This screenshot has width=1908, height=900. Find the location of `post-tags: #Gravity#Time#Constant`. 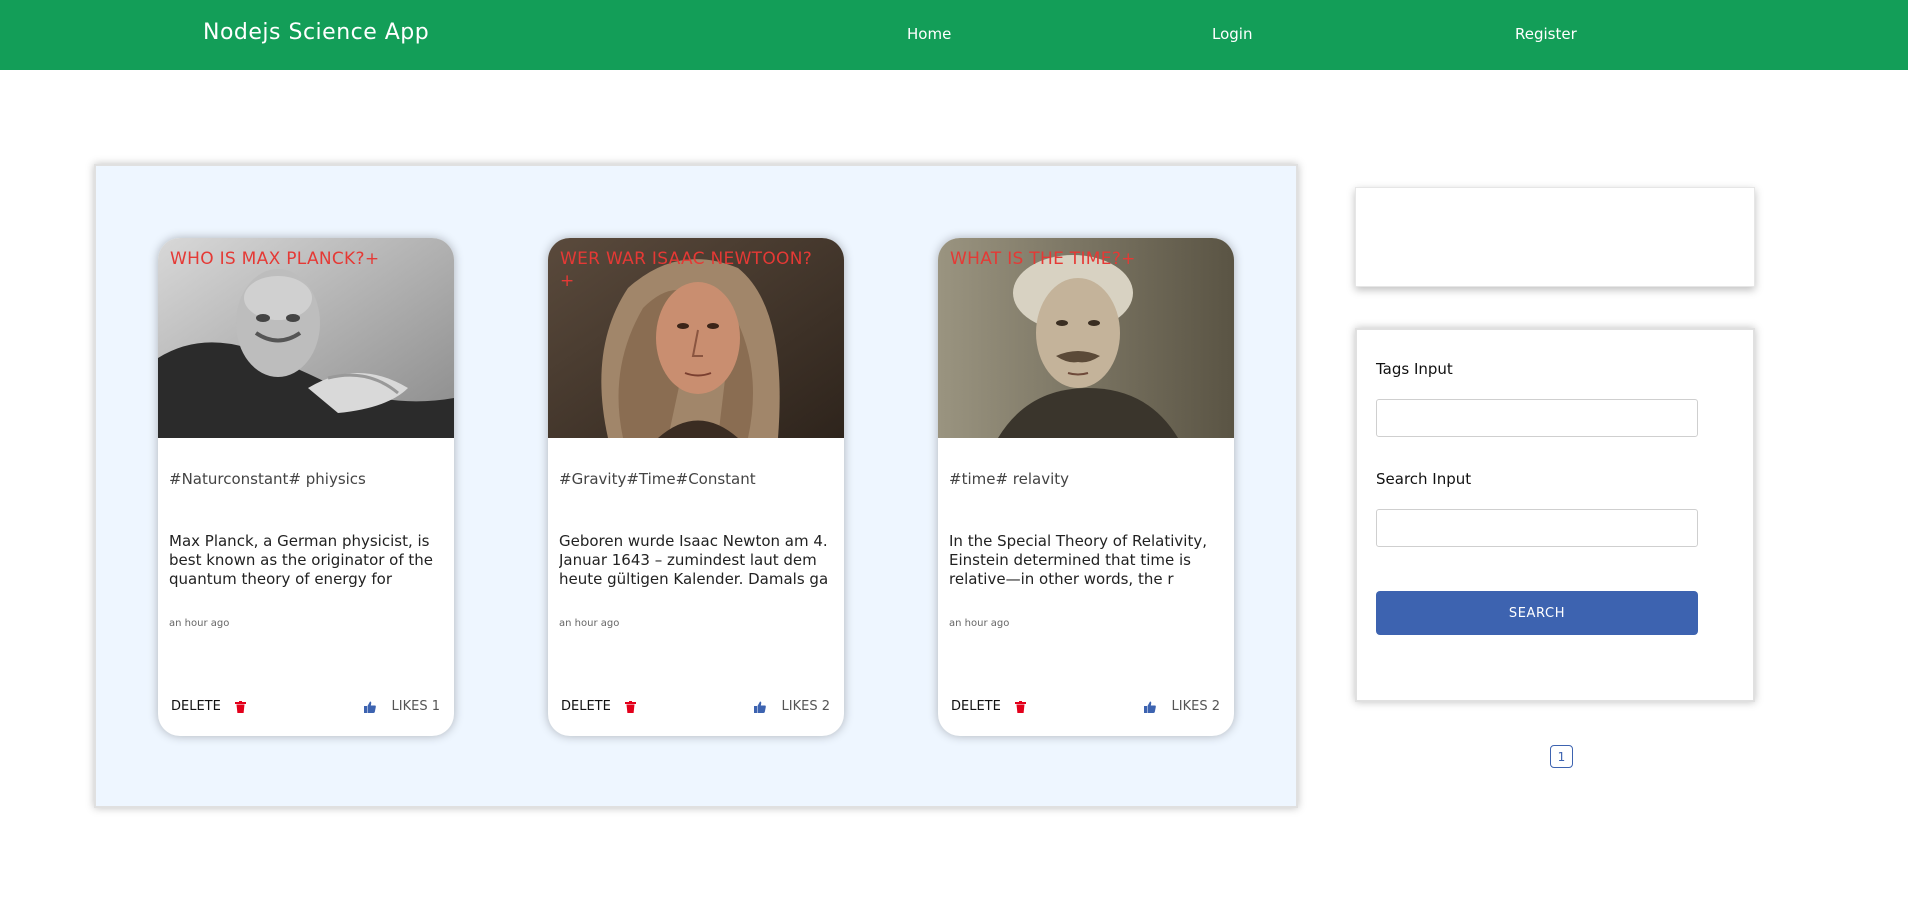

post-tags: #Gravity#Time#Constant is located at coordinates (657, 479).